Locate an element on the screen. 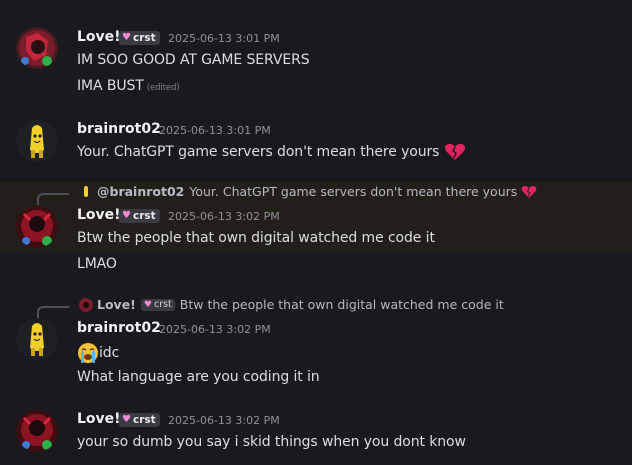  message-text: LMAO is located at coordinates (97, 264).